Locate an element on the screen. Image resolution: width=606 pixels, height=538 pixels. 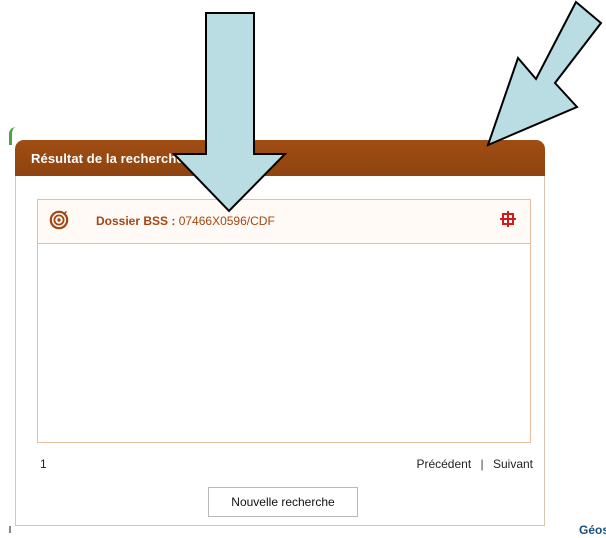
result-item: Dossier BSS : 07466X0596/CDF is located at coordinates (284, 222).